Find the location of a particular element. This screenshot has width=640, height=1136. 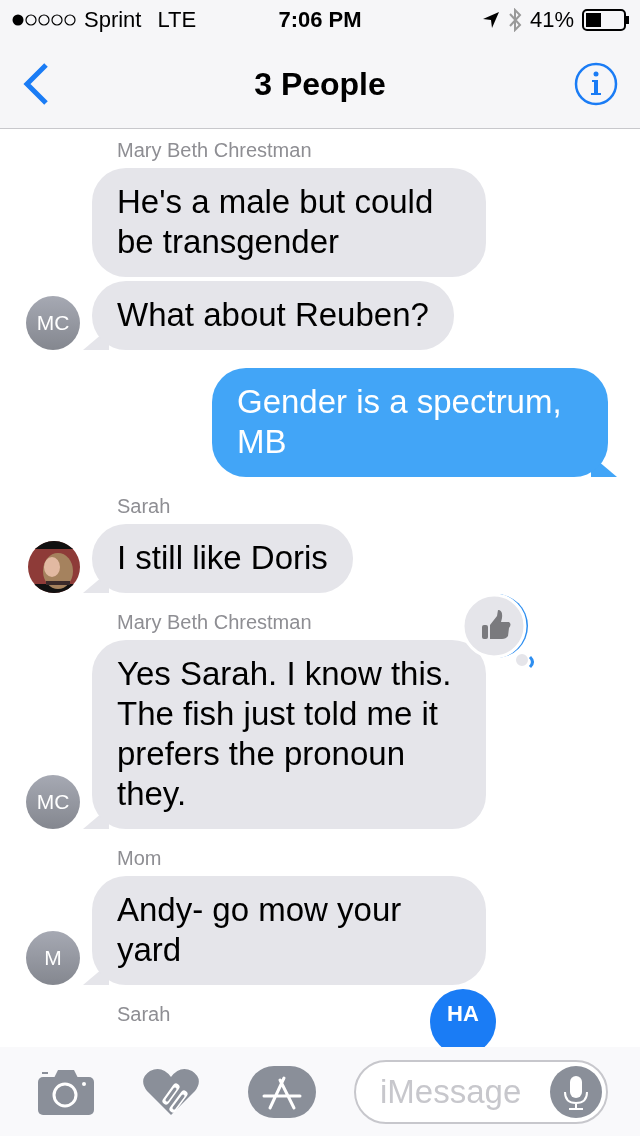

sender-name: Mom is located at coordinates (139, 858).